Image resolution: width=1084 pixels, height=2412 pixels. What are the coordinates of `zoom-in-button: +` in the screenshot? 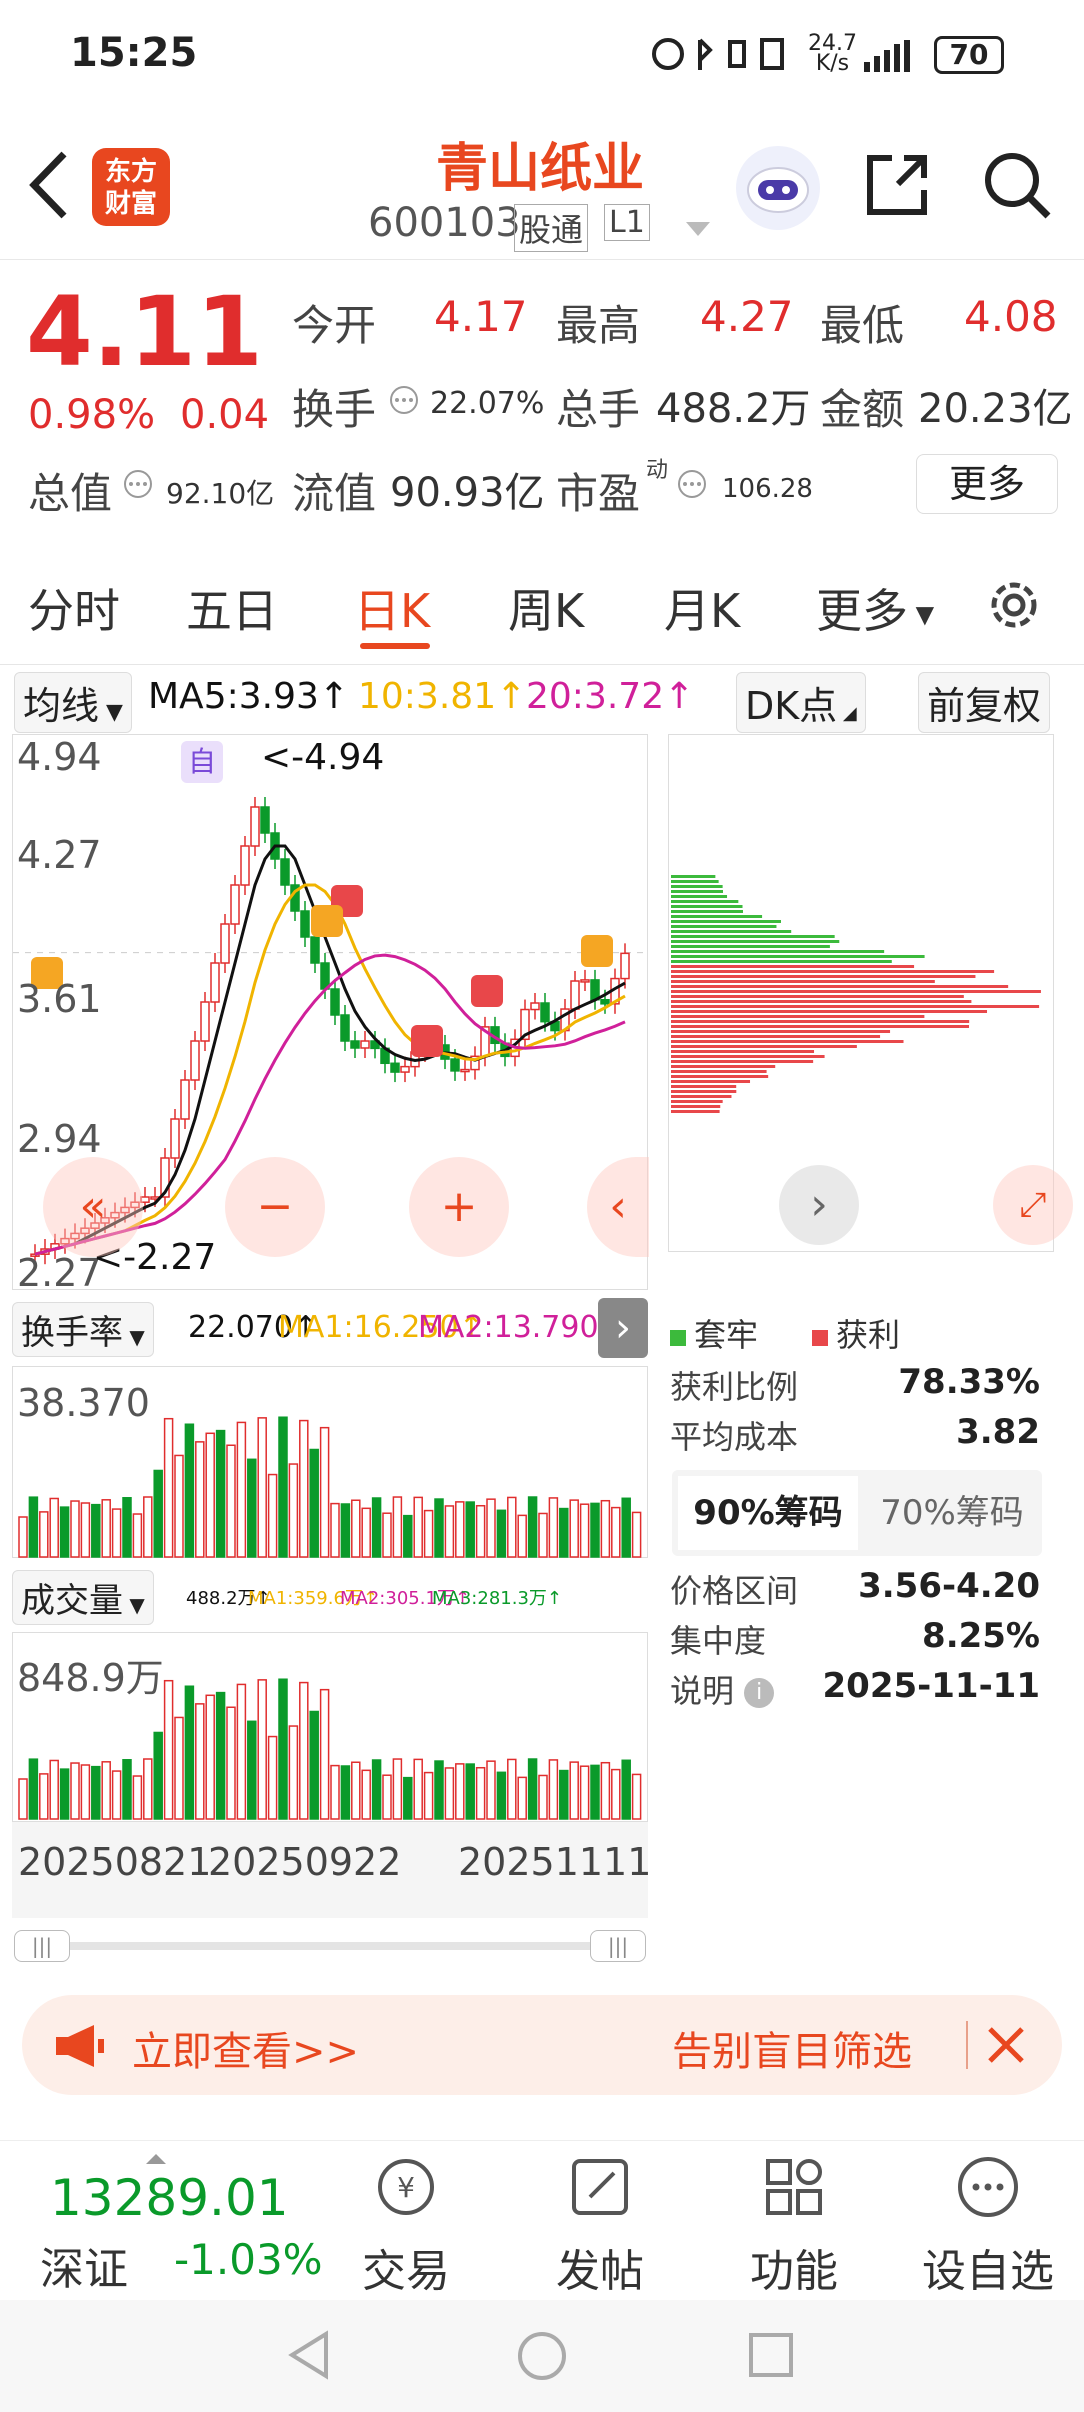 It's located at (459, 1207).